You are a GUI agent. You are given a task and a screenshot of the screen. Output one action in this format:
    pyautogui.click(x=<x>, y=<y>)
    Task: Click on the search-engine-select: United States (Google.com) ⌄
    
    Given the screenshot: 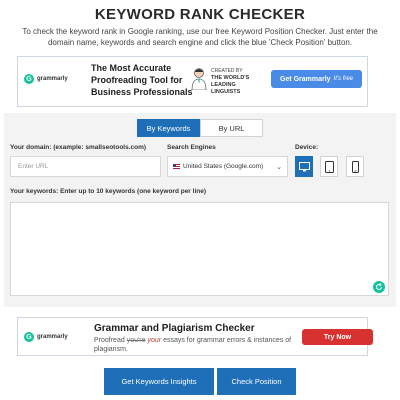 What is the action you would take?
    pyautogui.click(x=227, y=166)
    